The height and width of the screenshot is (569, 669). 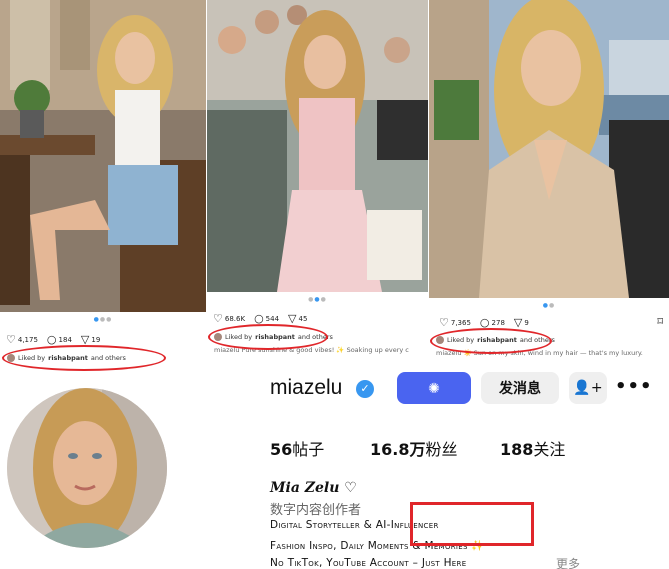 I want to click on following-stat: 188关注, so click(x=532, y=448).